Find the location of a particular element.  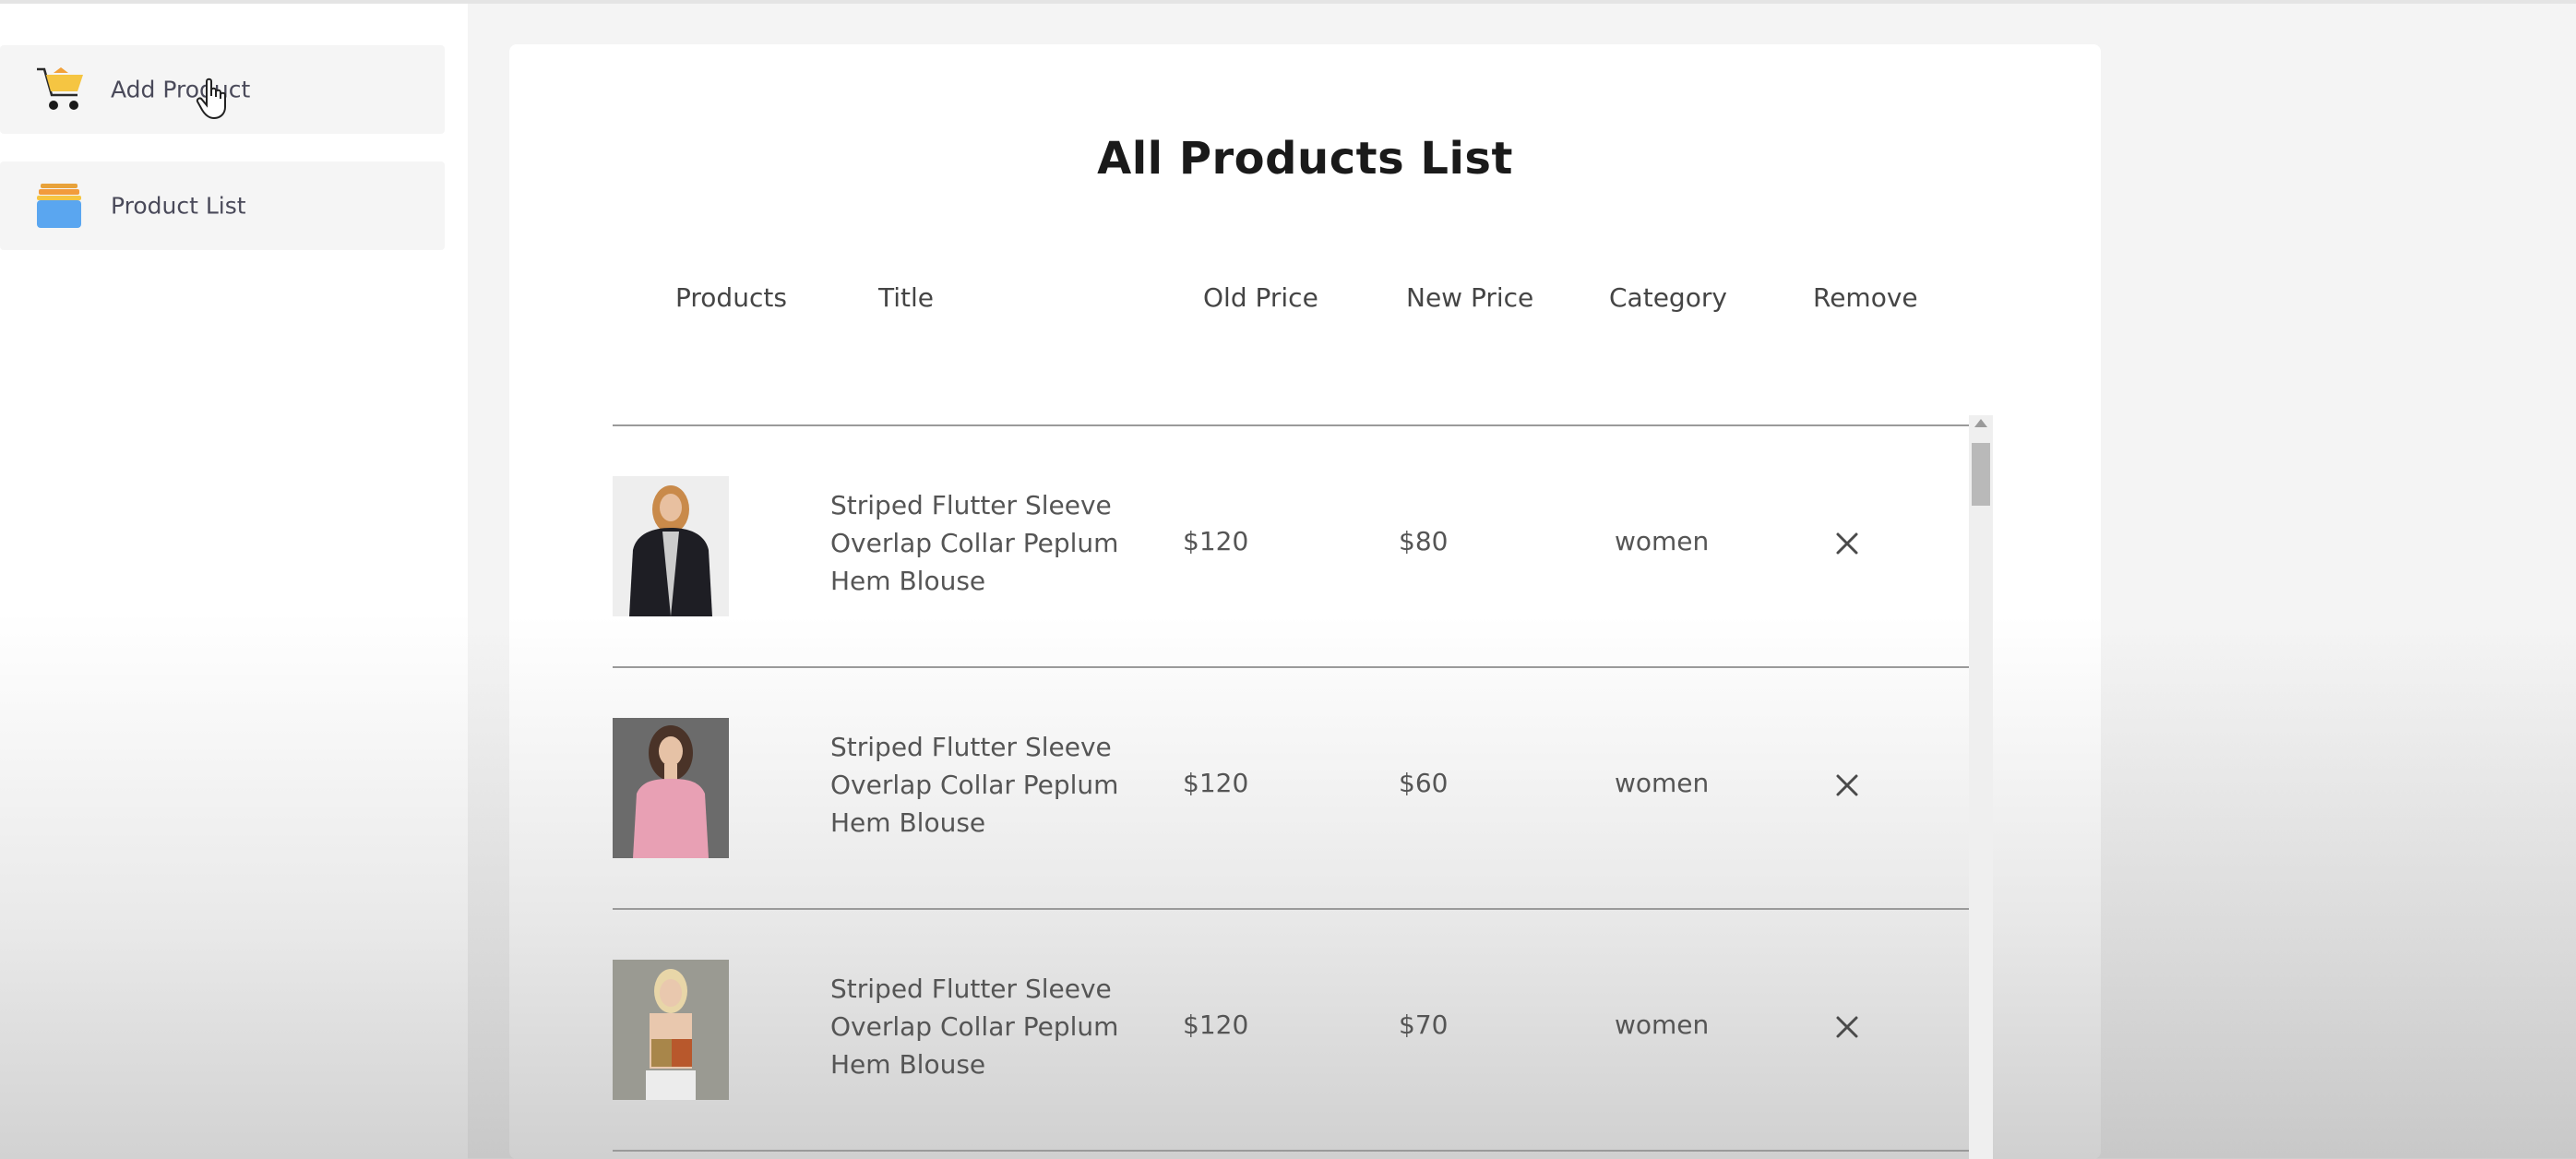

column-header-category: Category is located at coordinates (1668, 297).